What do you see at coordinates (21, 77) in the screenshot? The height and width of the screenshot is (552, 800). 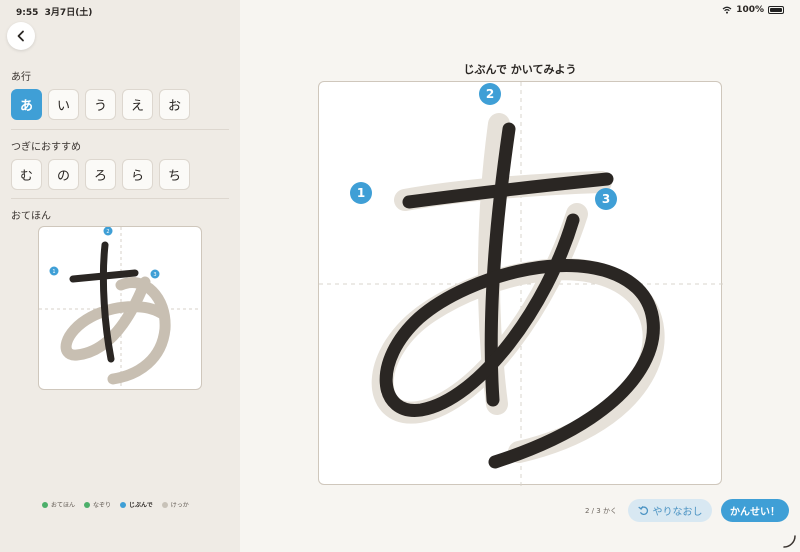 I see `row-group-label: あ行` at bounding box center [21, 77].